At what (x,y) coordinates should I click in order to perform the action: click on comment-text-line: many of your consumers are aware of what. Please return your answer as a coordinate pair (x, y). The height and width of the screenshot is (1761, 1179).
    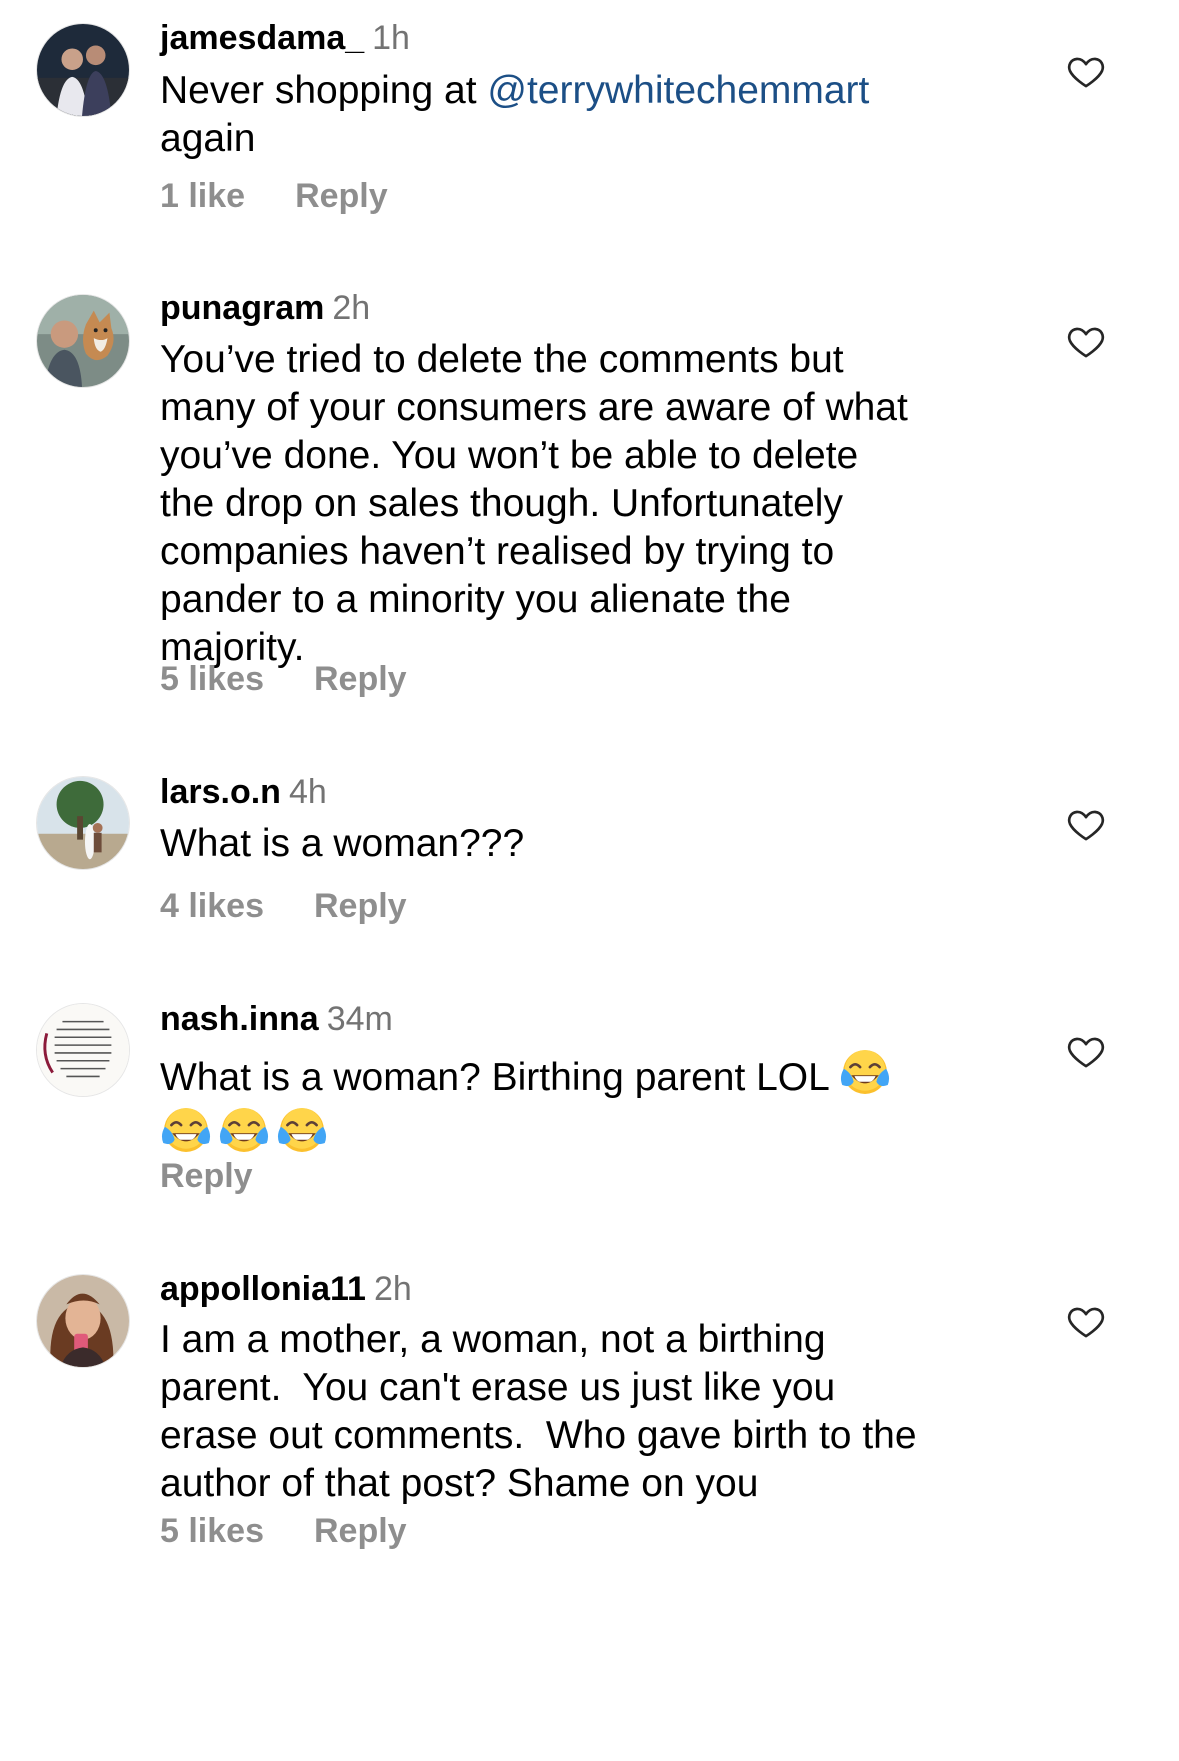
    Looking at the image, I should click on (534, 407).